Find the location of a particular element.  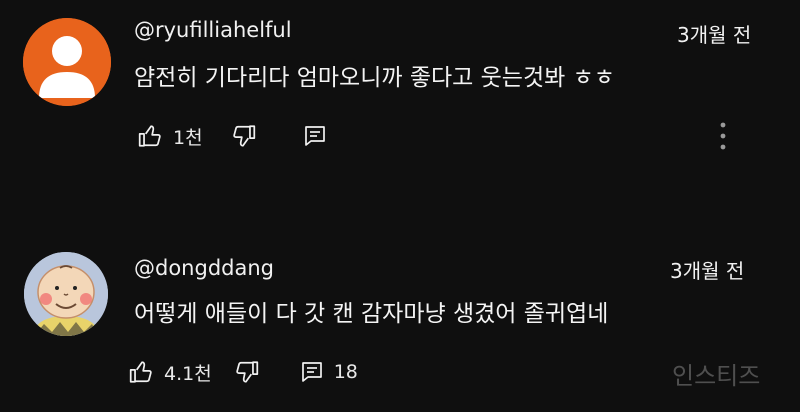

more-options-button is located at coordinates (723, 136).